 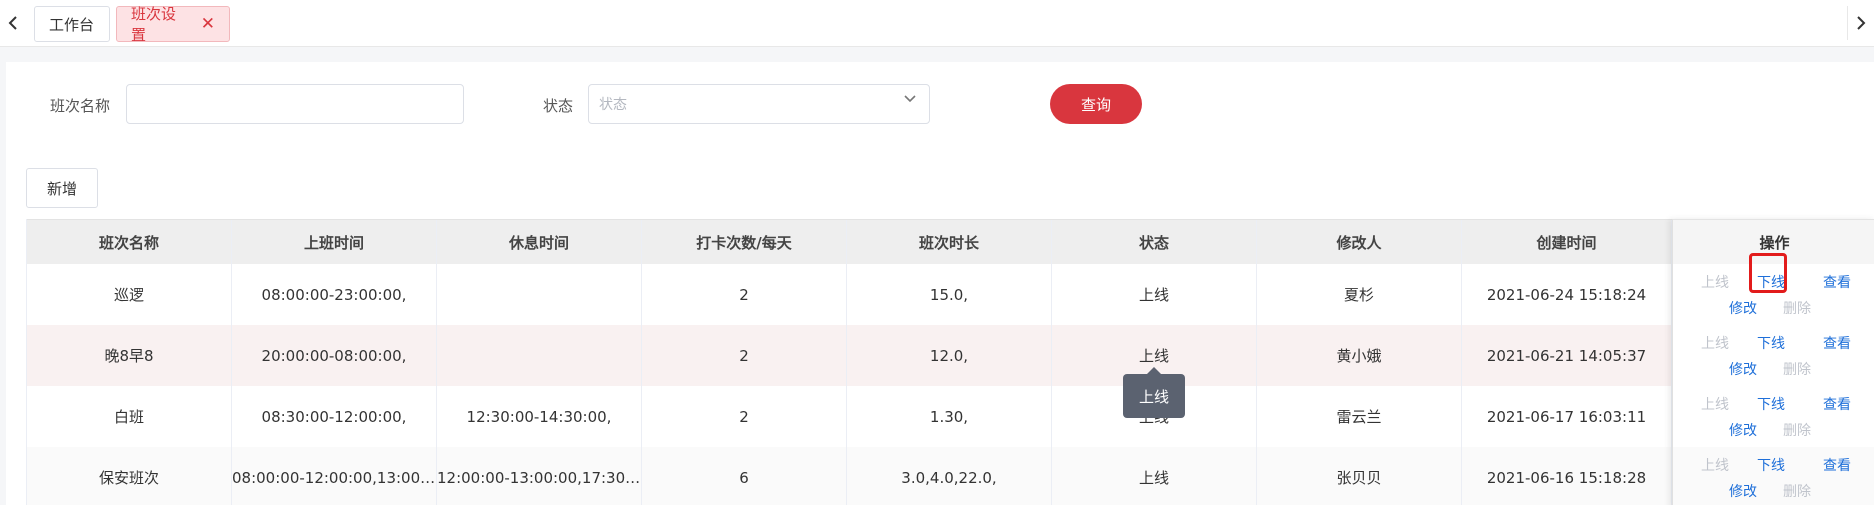 I want to click on header-shift-name: 班次名称, so click(x=129, y=242).